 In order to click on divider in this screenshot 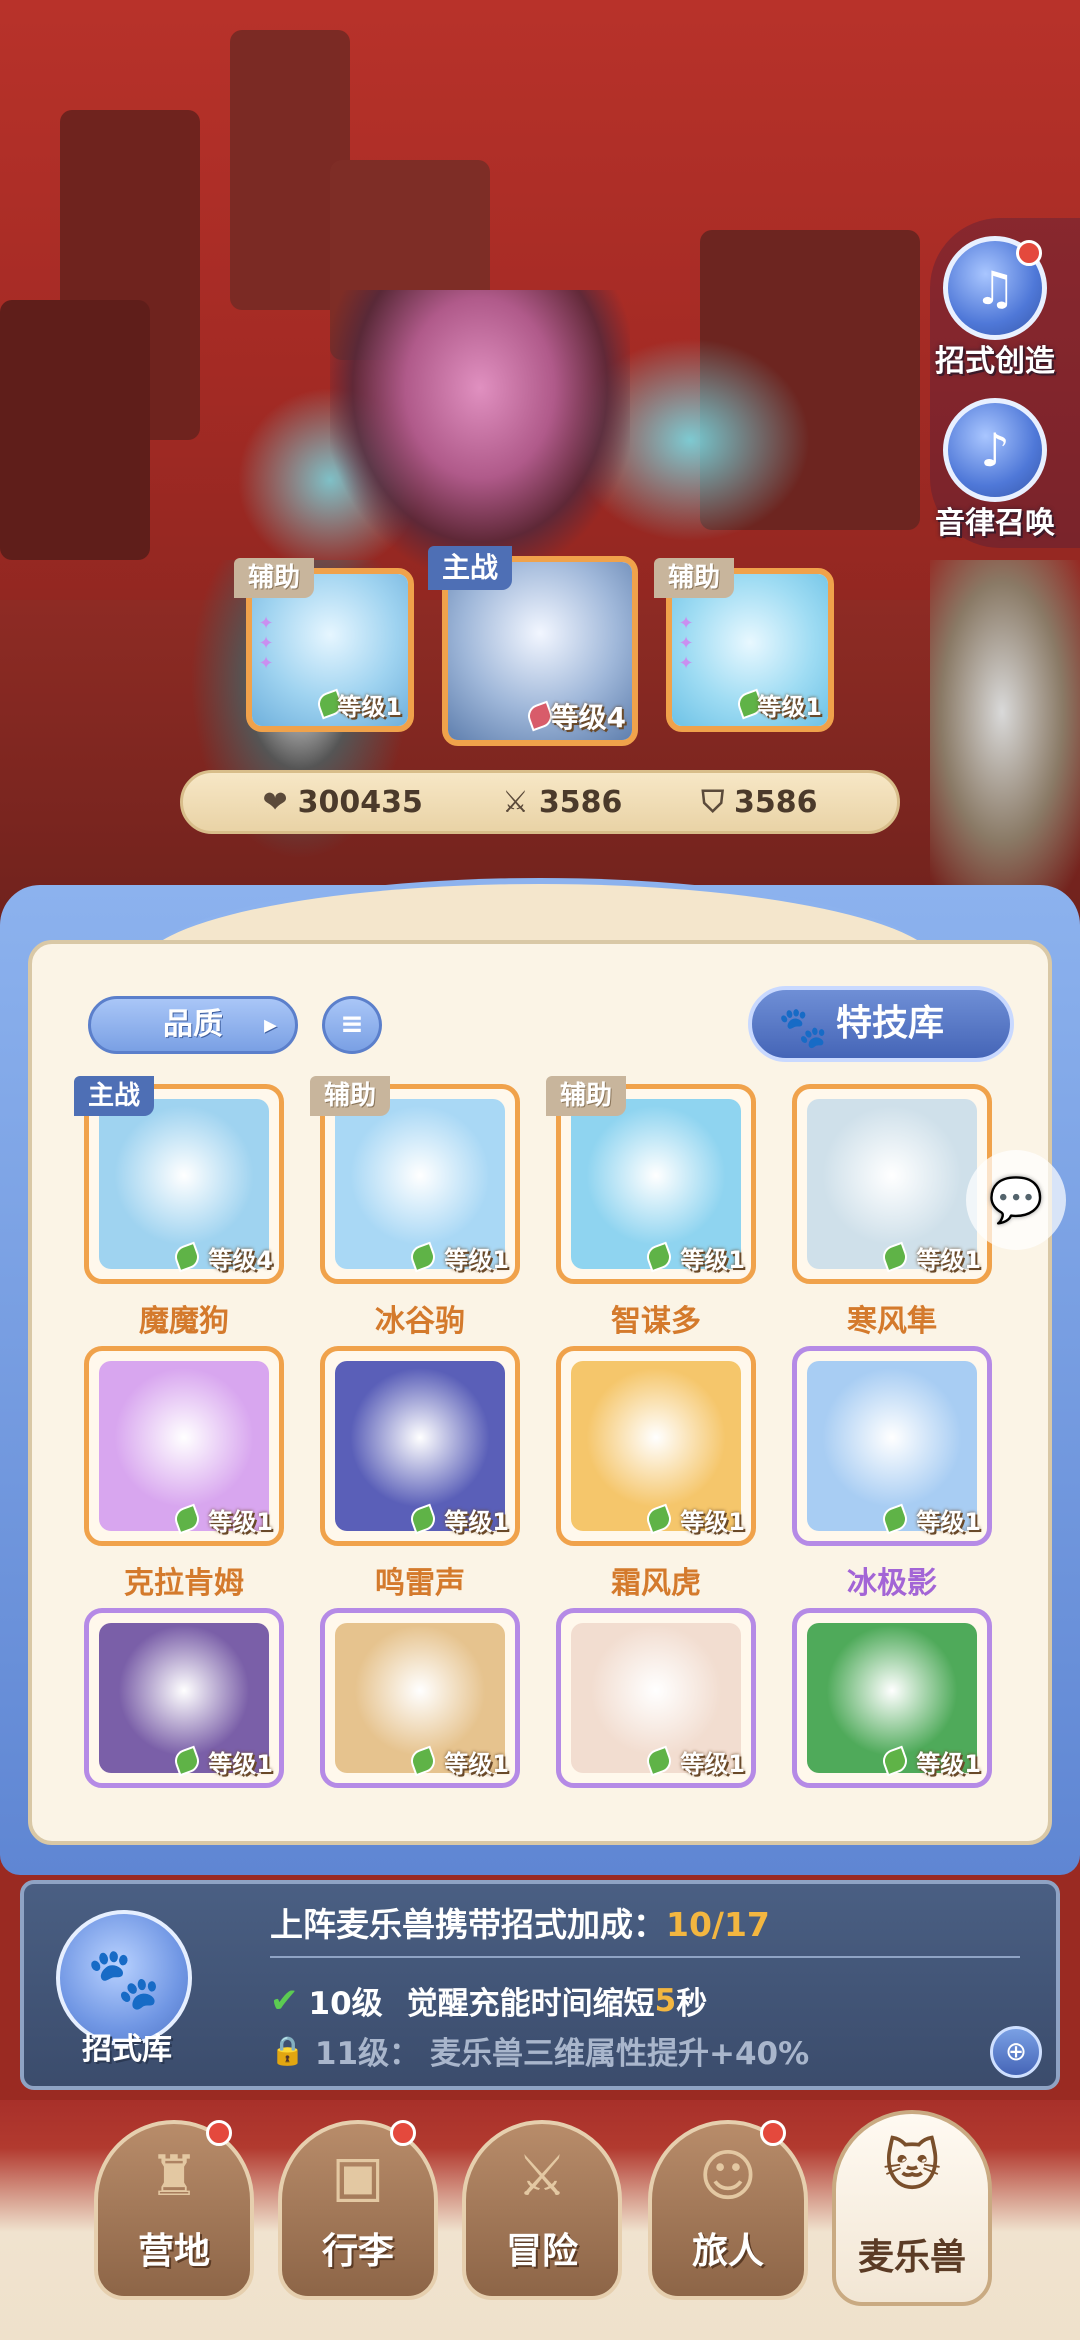, I will do `click(645, 1957)`.